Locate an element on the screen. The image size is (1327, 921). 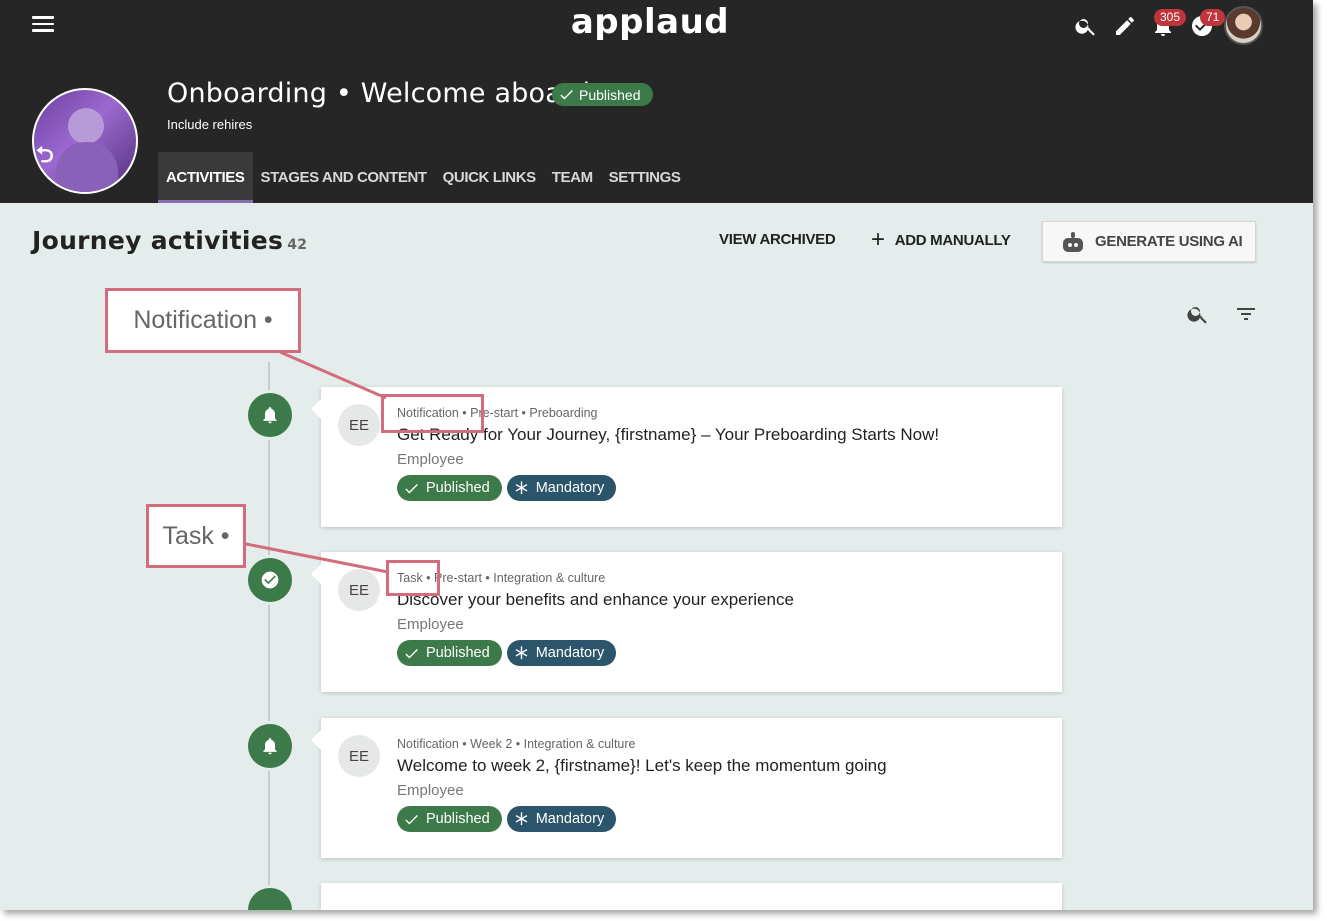
generate-using-ai-label: GENERATE USING AI is located at coordinates (1169, 241).